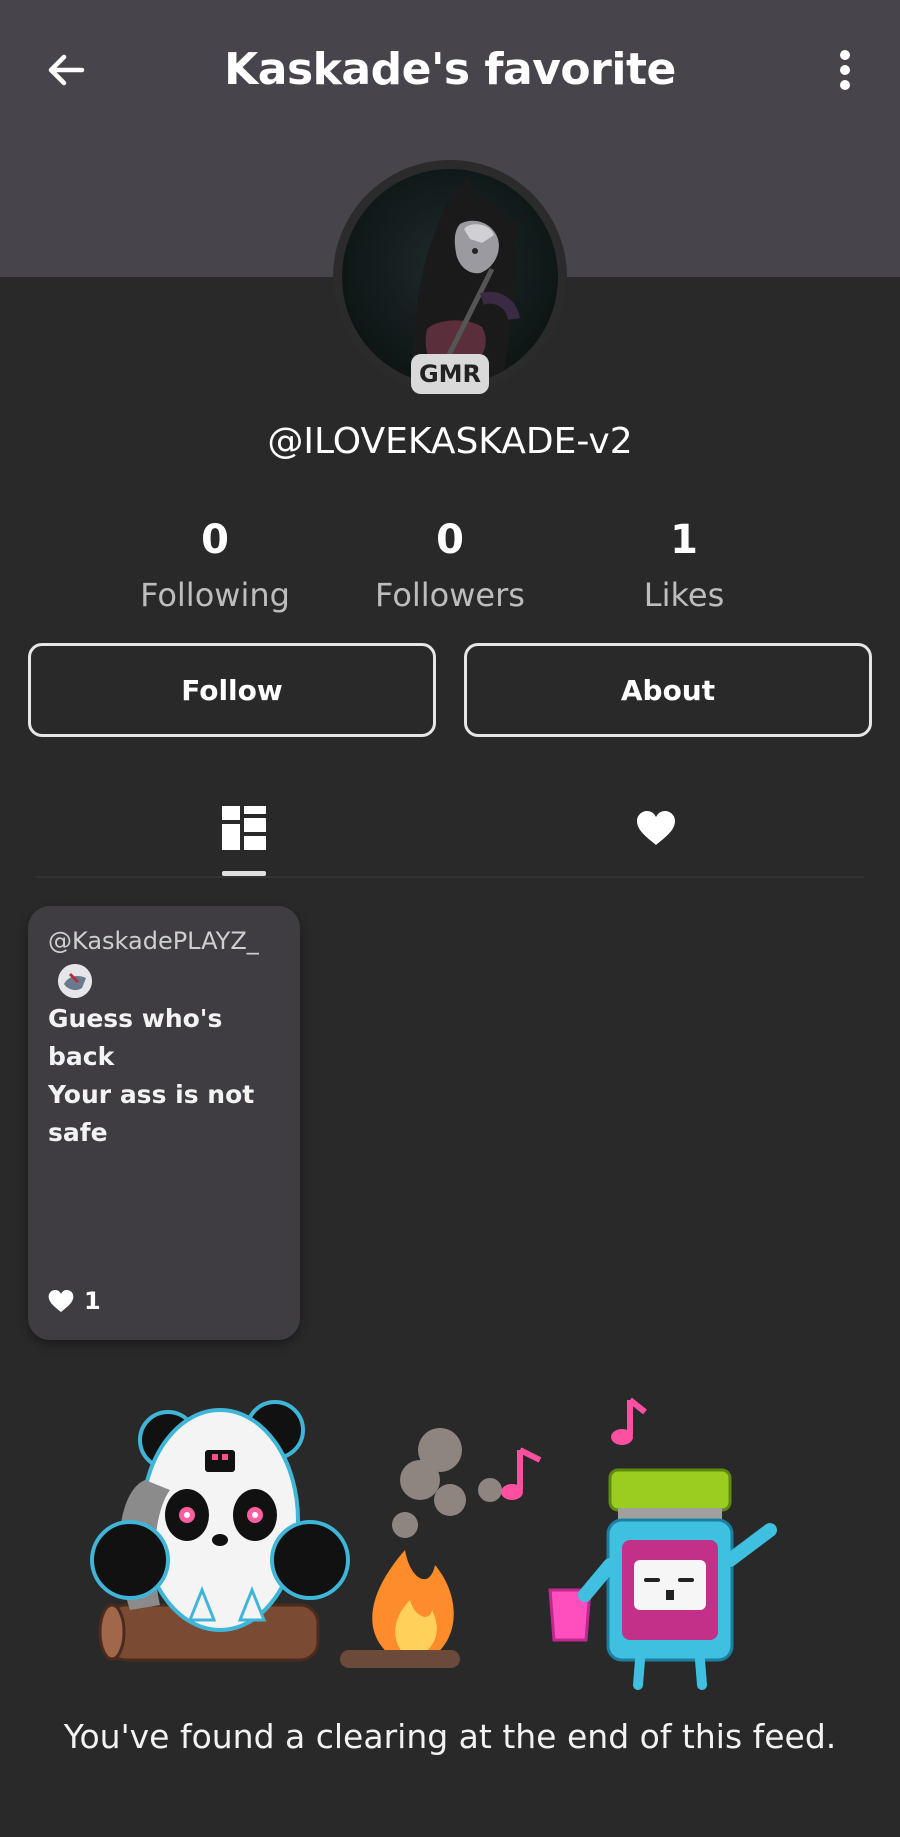  I want to click on tab-liked, so click(656, 828).